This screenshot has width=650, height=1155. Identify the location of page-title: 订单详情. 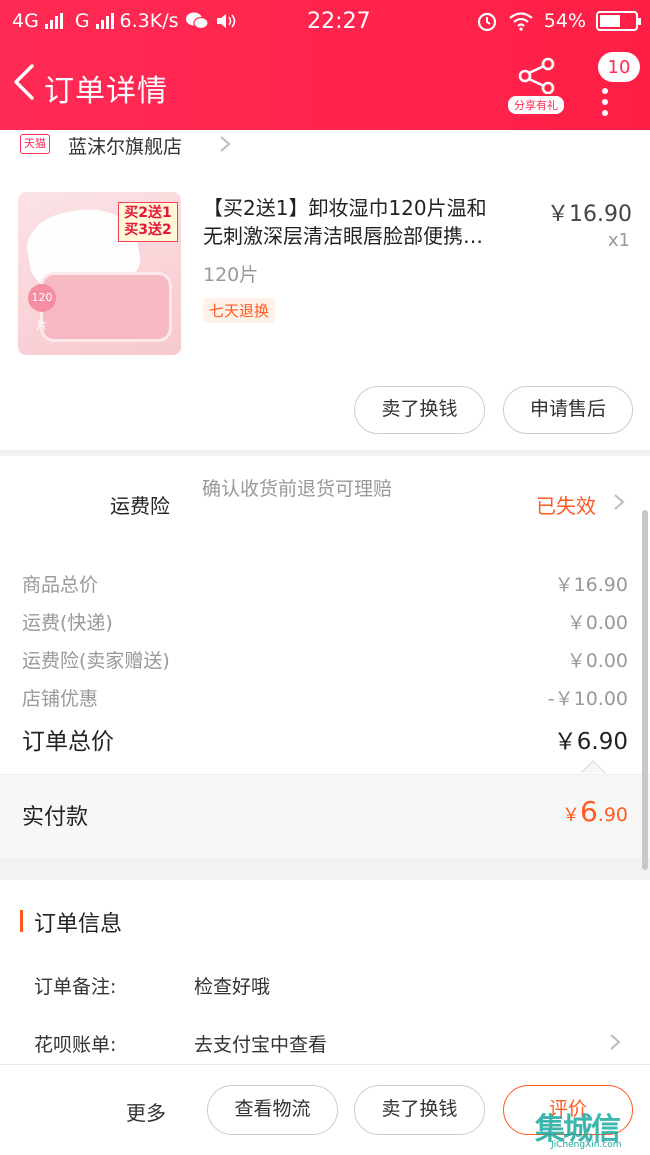
(106, 91).